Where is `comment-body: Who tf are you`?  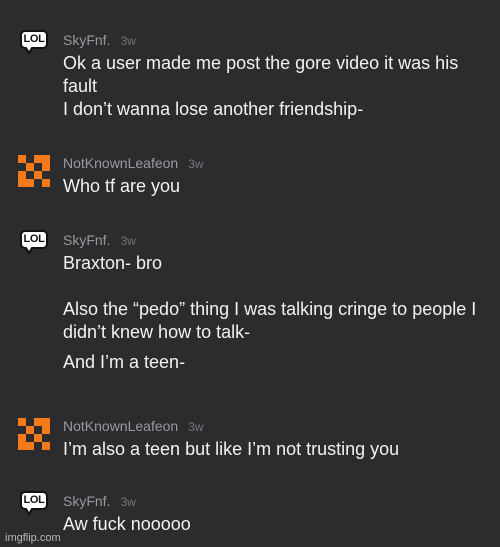 comment-body: Who tf are you is located at coordinates (278, 186).